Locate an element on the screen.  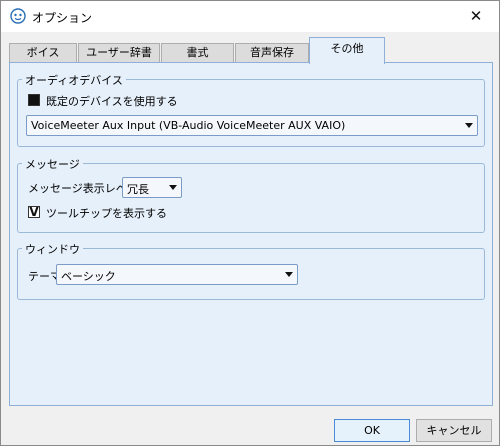
close-icon: ✕ is located at coordinates (476, 16).